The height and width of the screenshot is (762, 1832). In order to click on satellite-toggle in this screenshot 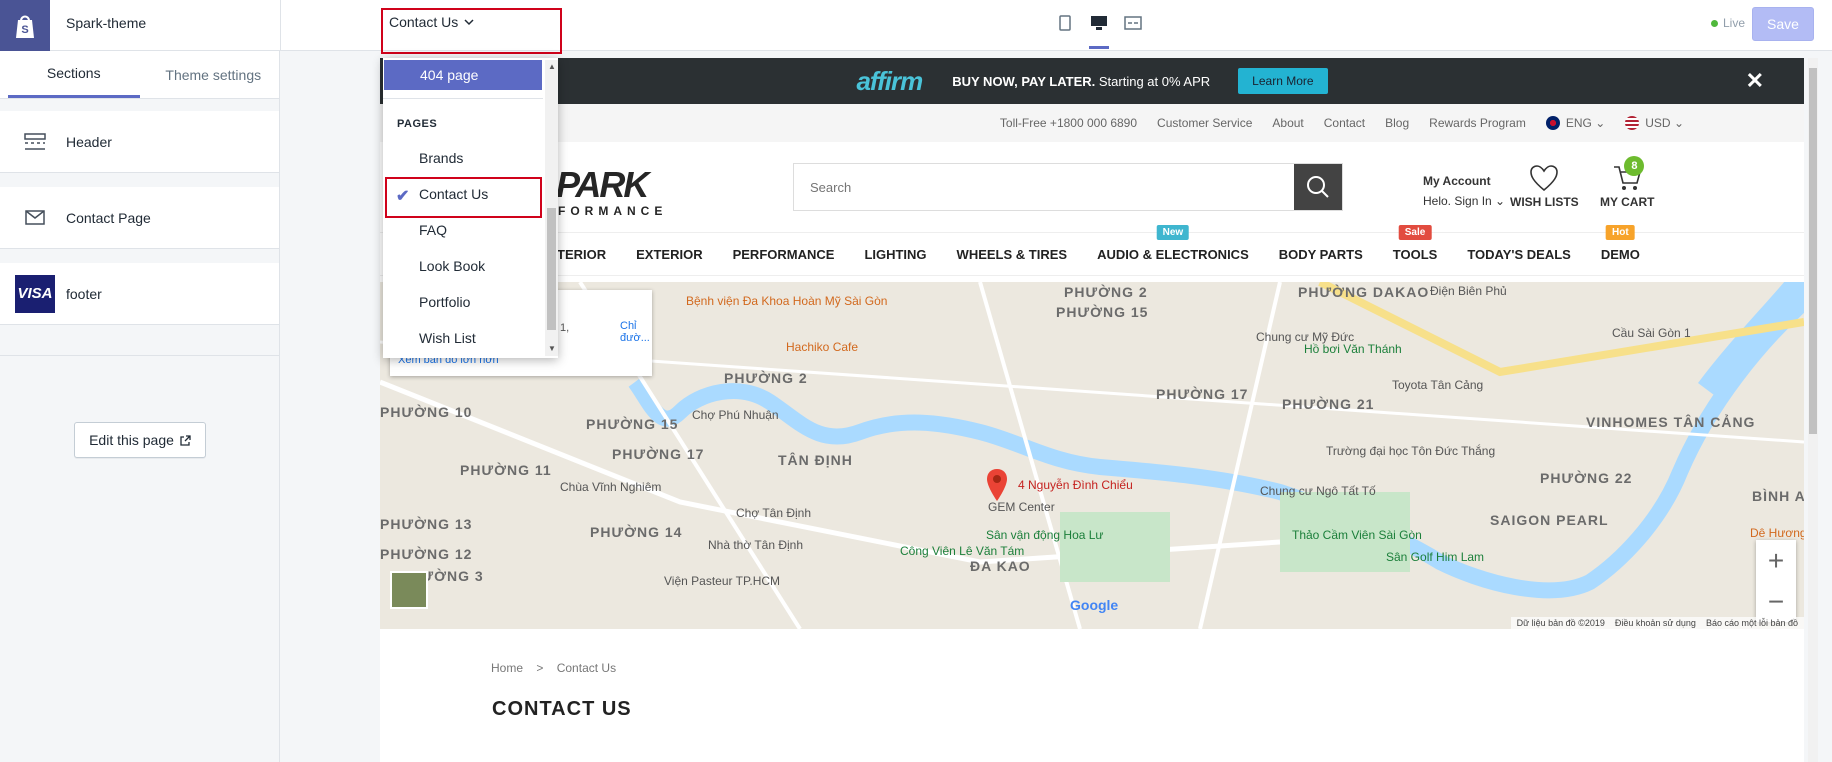, I will do `click(409, 590)`.